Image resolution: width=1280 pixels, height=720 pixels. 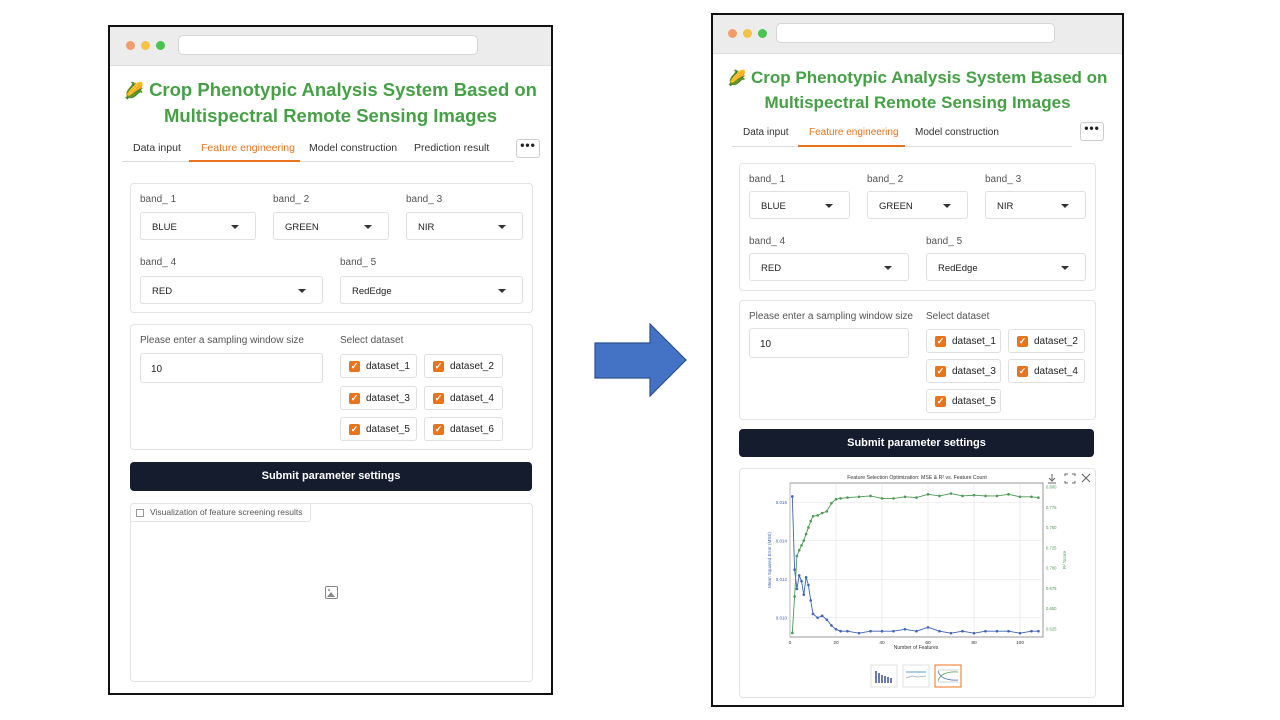 What do you see at coordinates (929, 77) in the screenshot?
I see `title-line-1: Crop Phenotypic Analysis System Based on` at bounding box center [929, 77].